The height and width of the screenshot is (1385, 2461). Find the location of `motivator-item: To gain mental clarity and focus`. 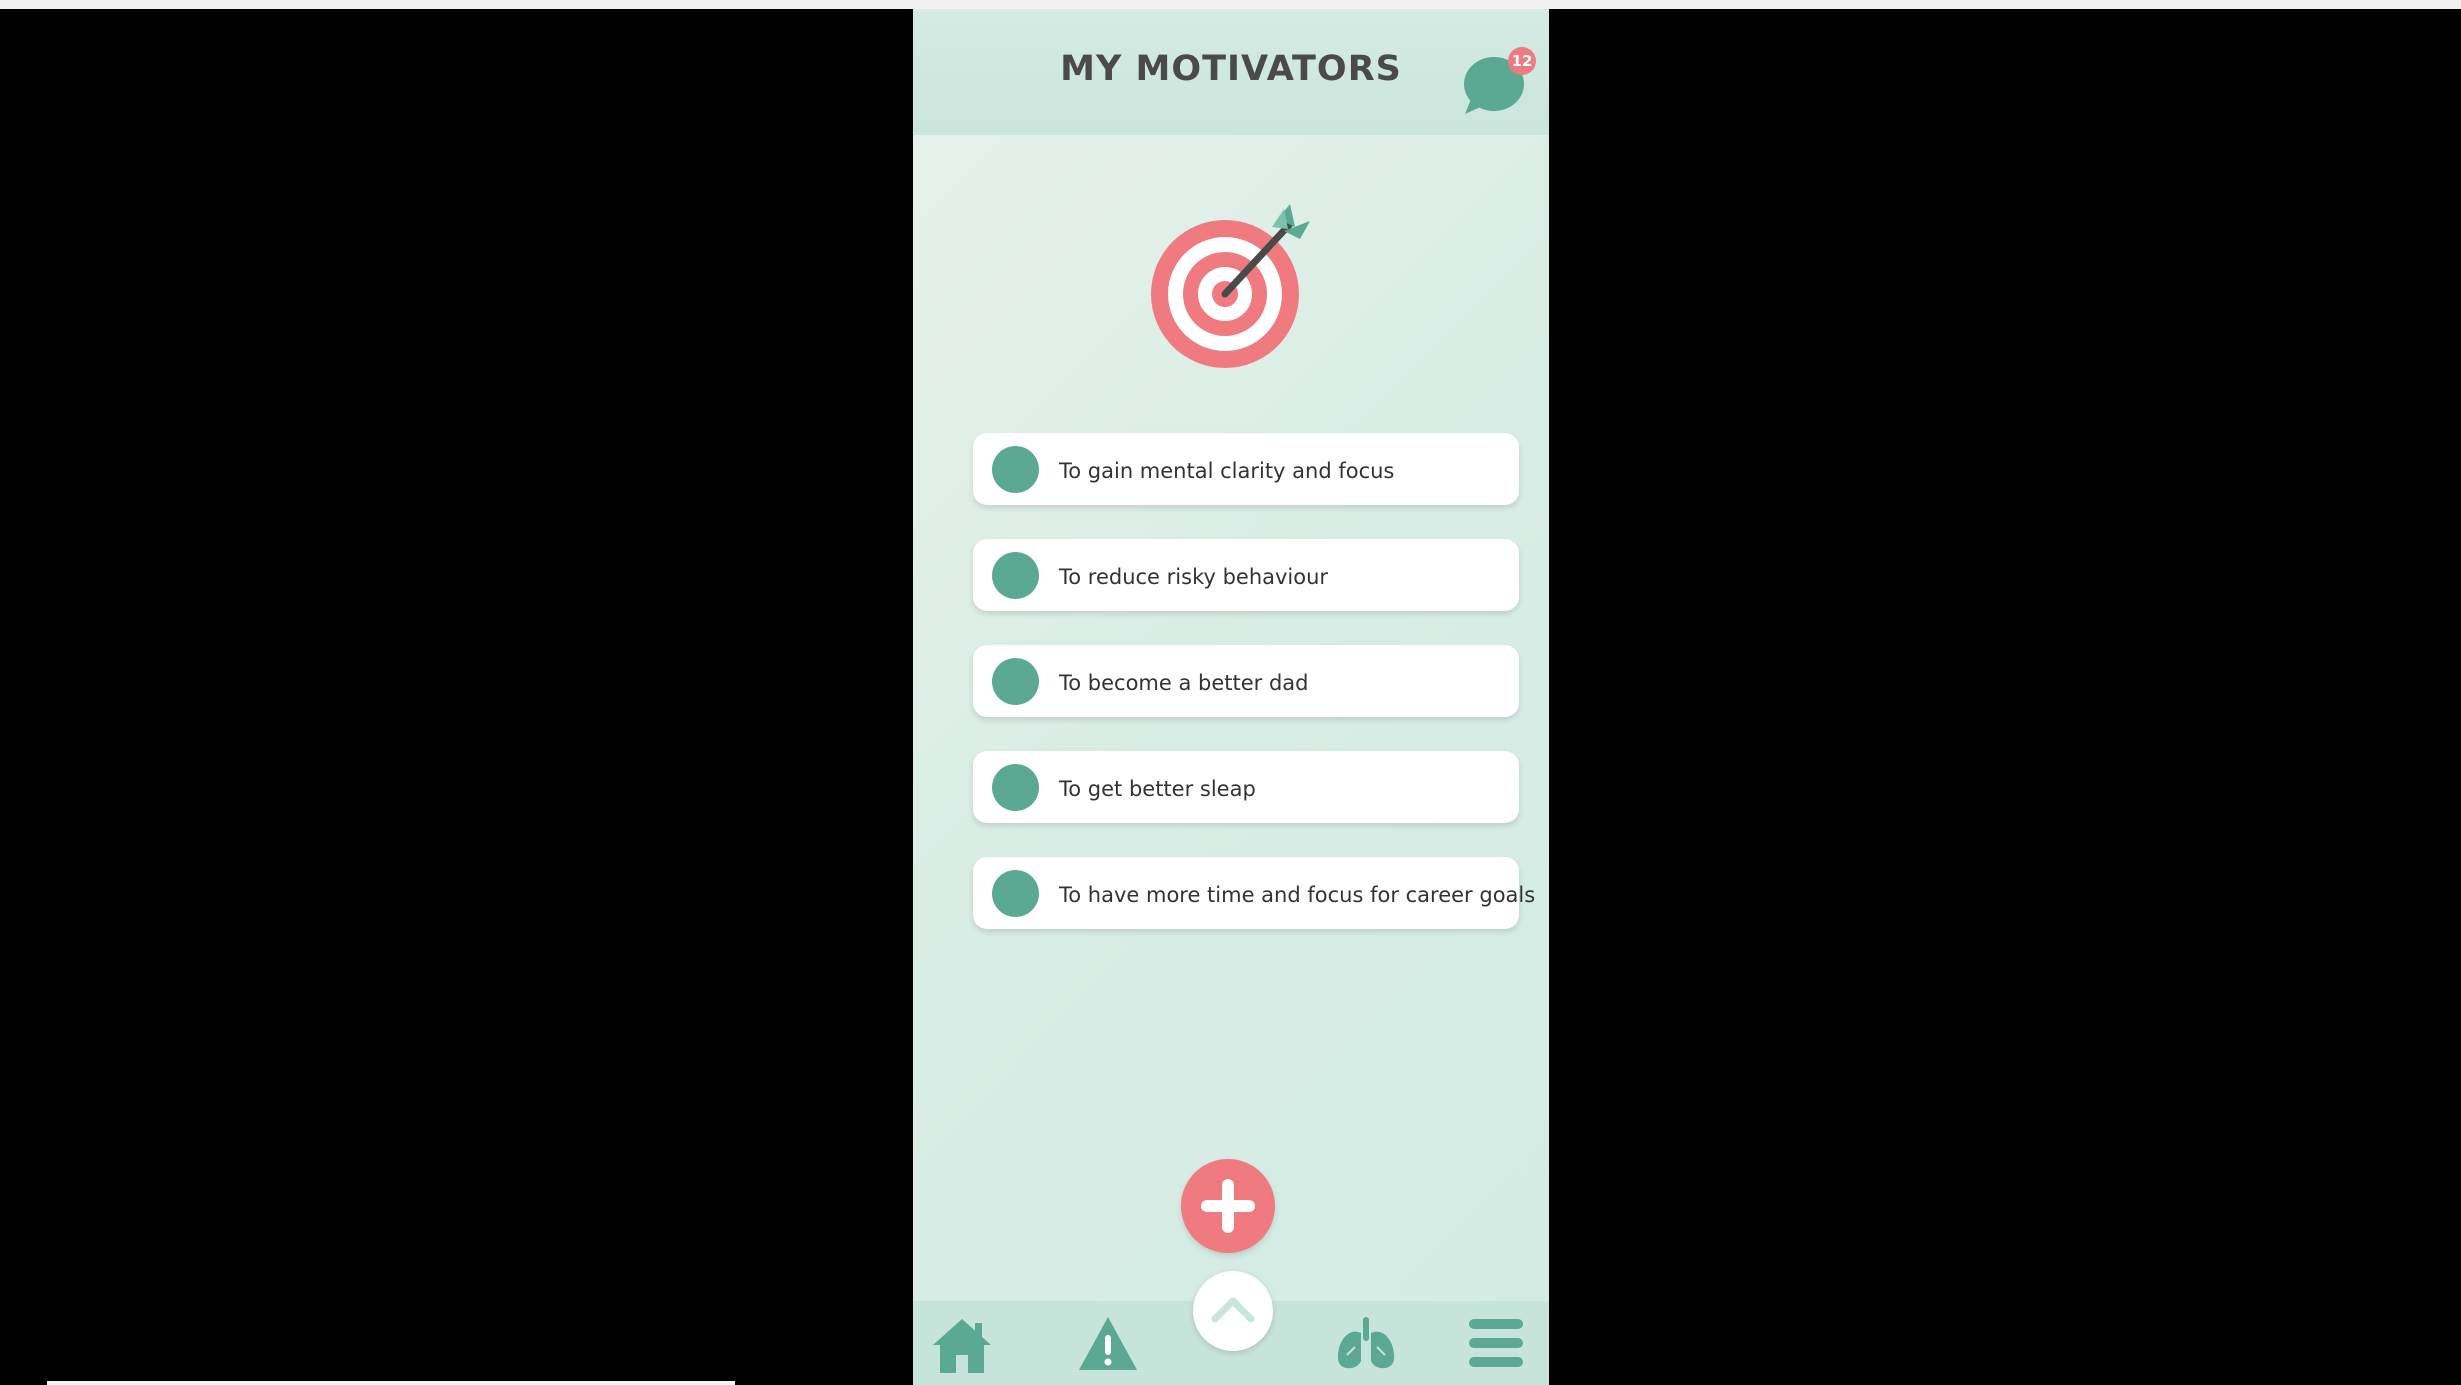

motivator-item: To gain mental clarity and focus is located at coordinates (1246, 469).